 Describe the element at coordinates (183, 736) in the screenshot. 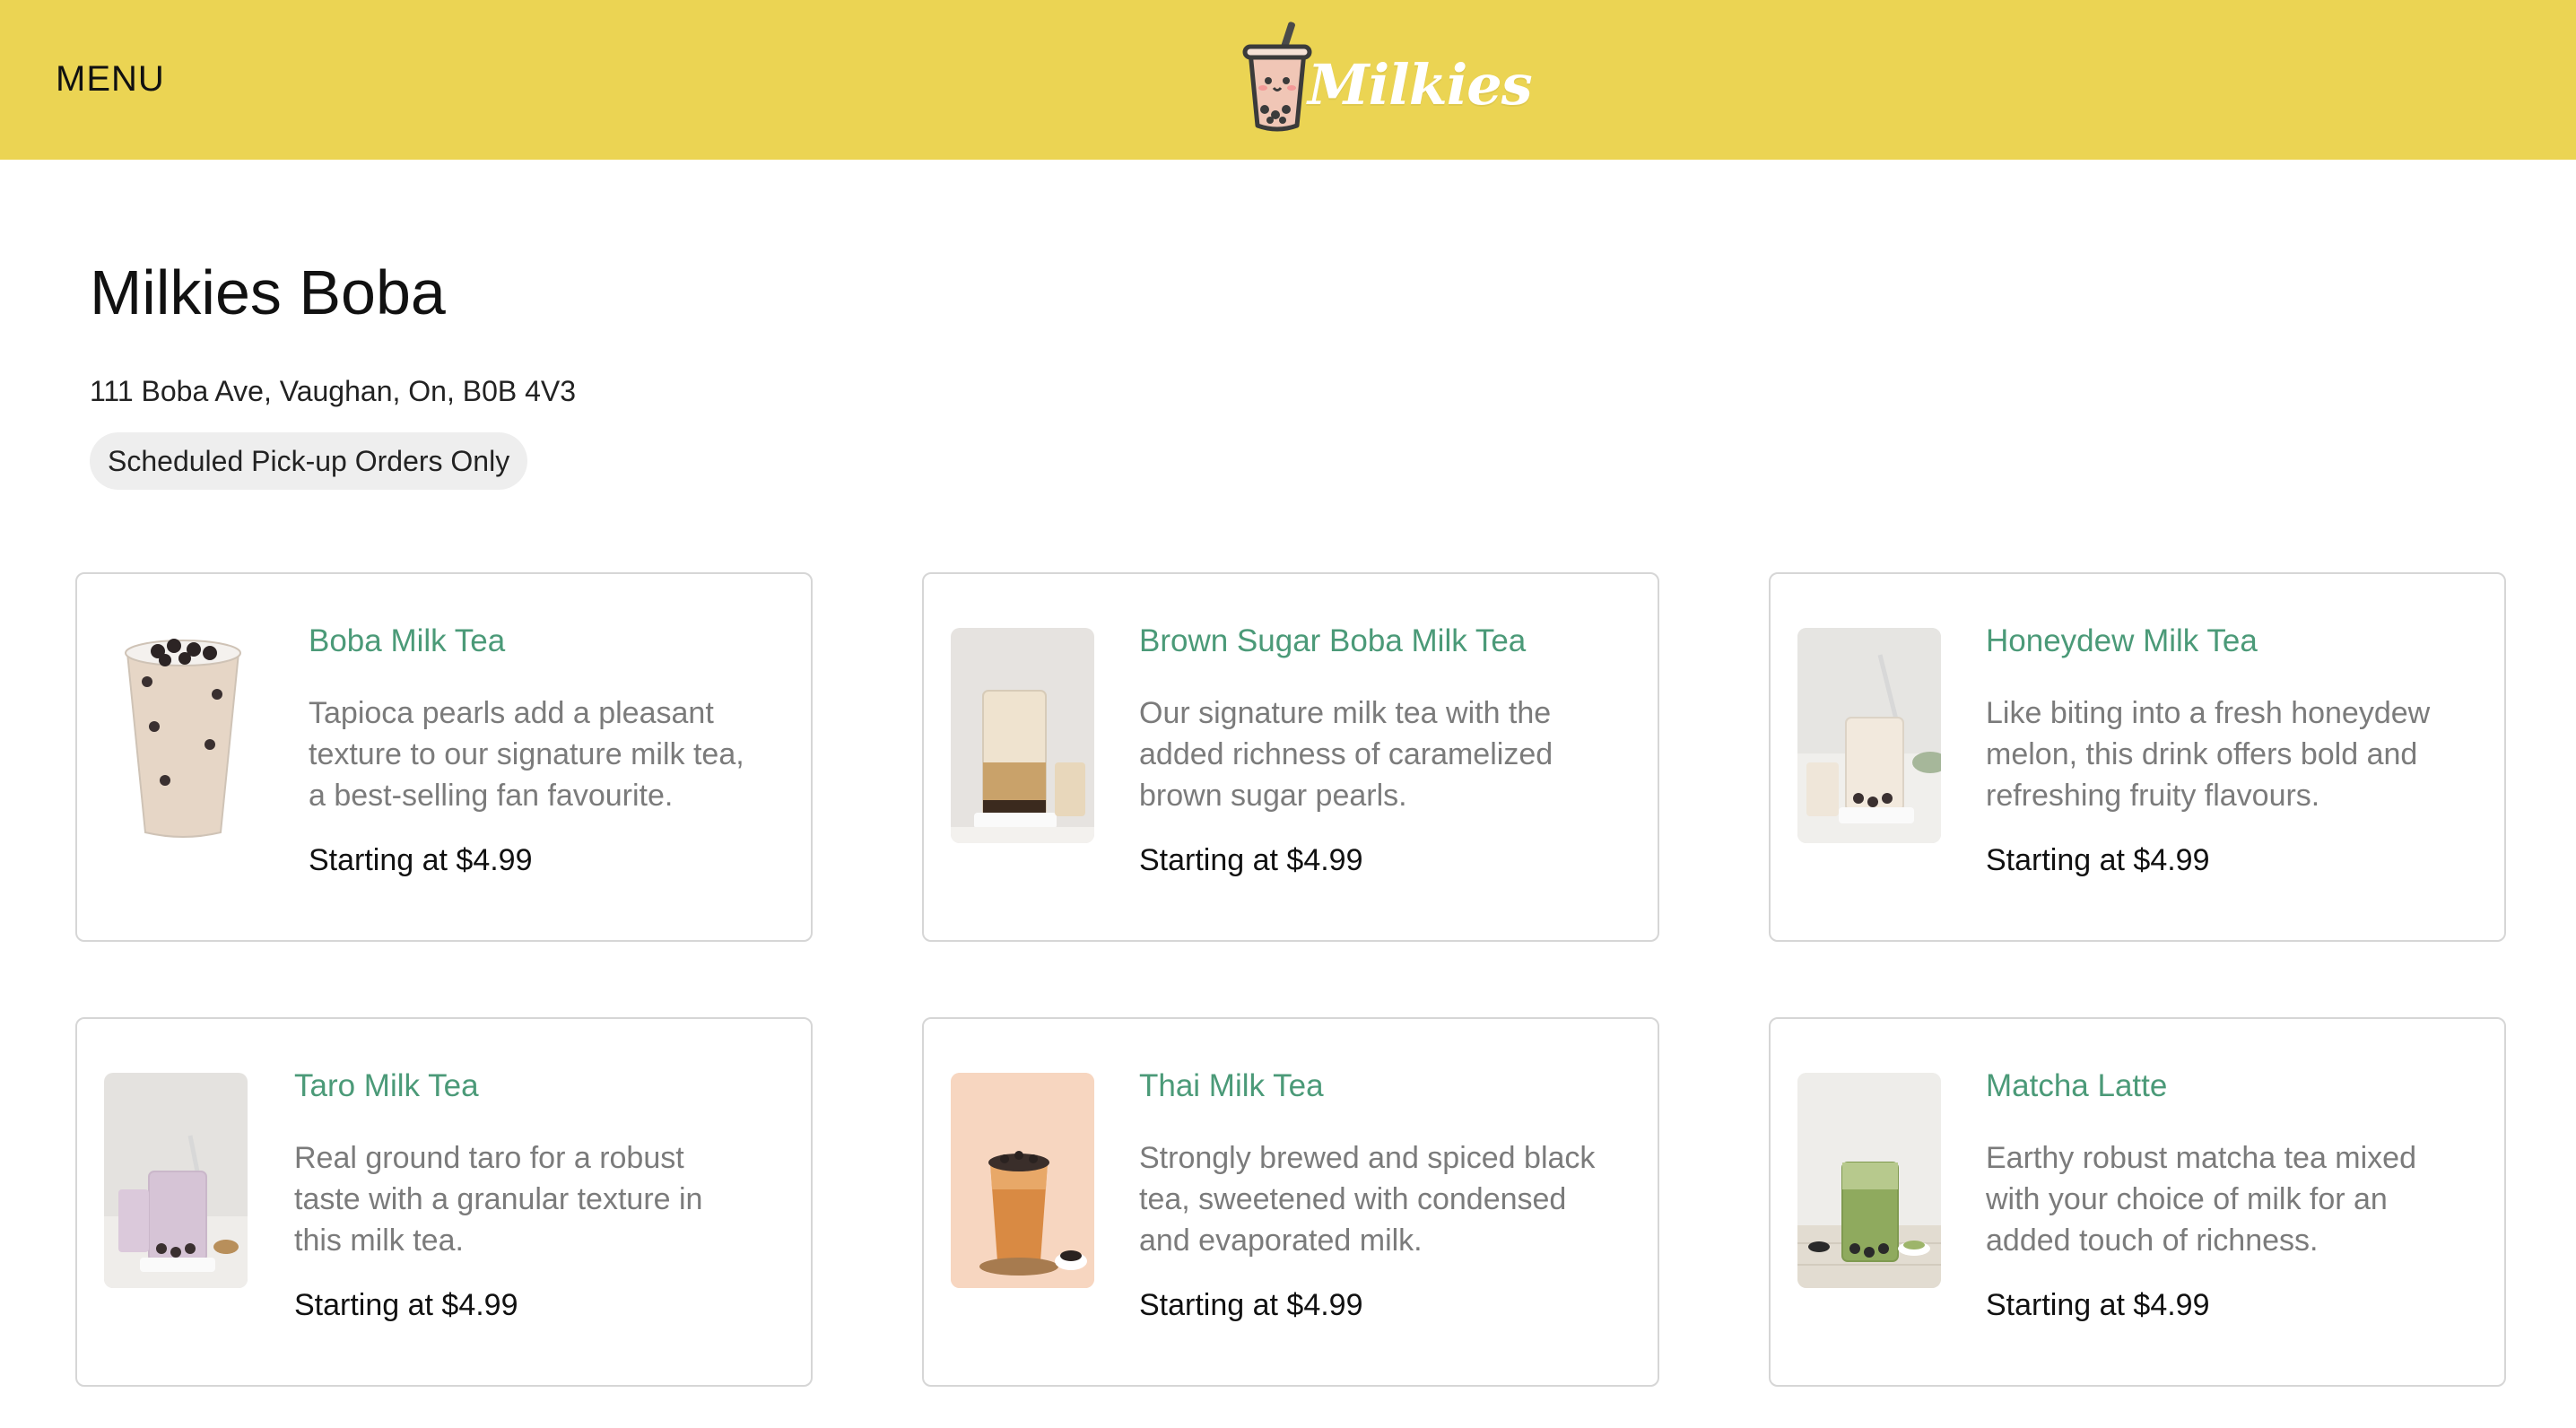

I see `boba-milk-tea-image` at that location.